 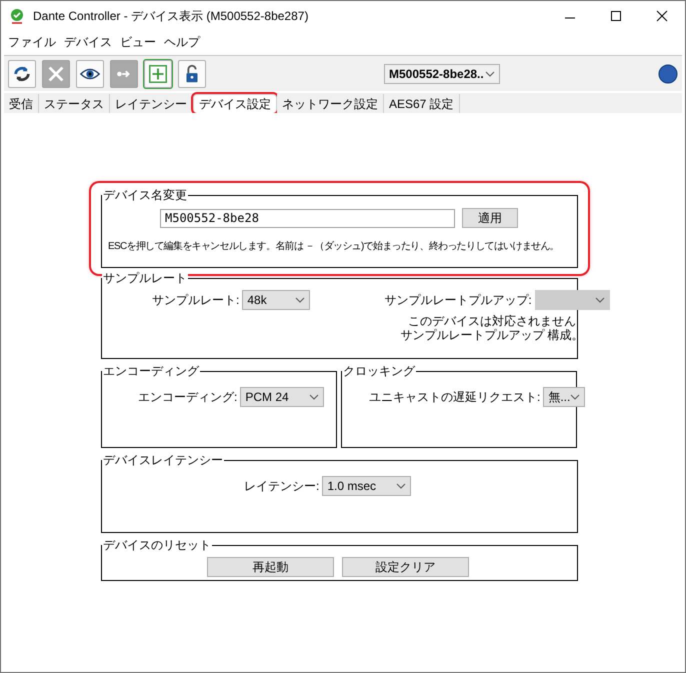 I want to click on dropdown: 1.0 msec, so click(x=367, y=486).